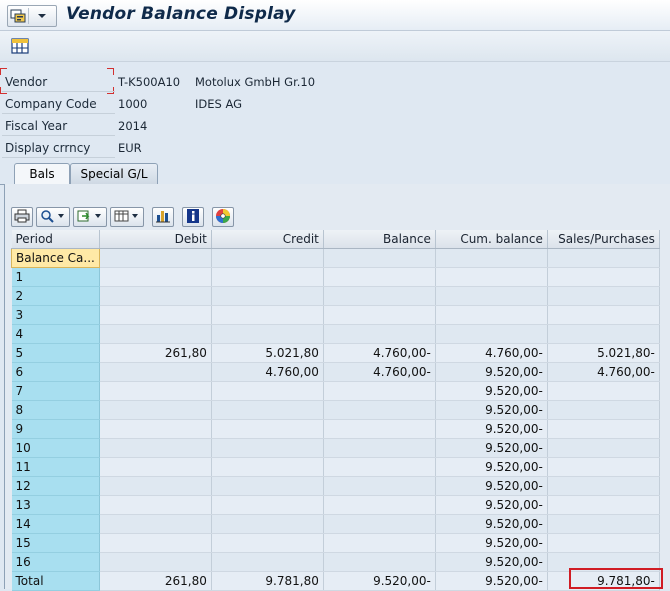 The image size is (670, 591). I want to click on period-cell: 7, so click(55, 391).